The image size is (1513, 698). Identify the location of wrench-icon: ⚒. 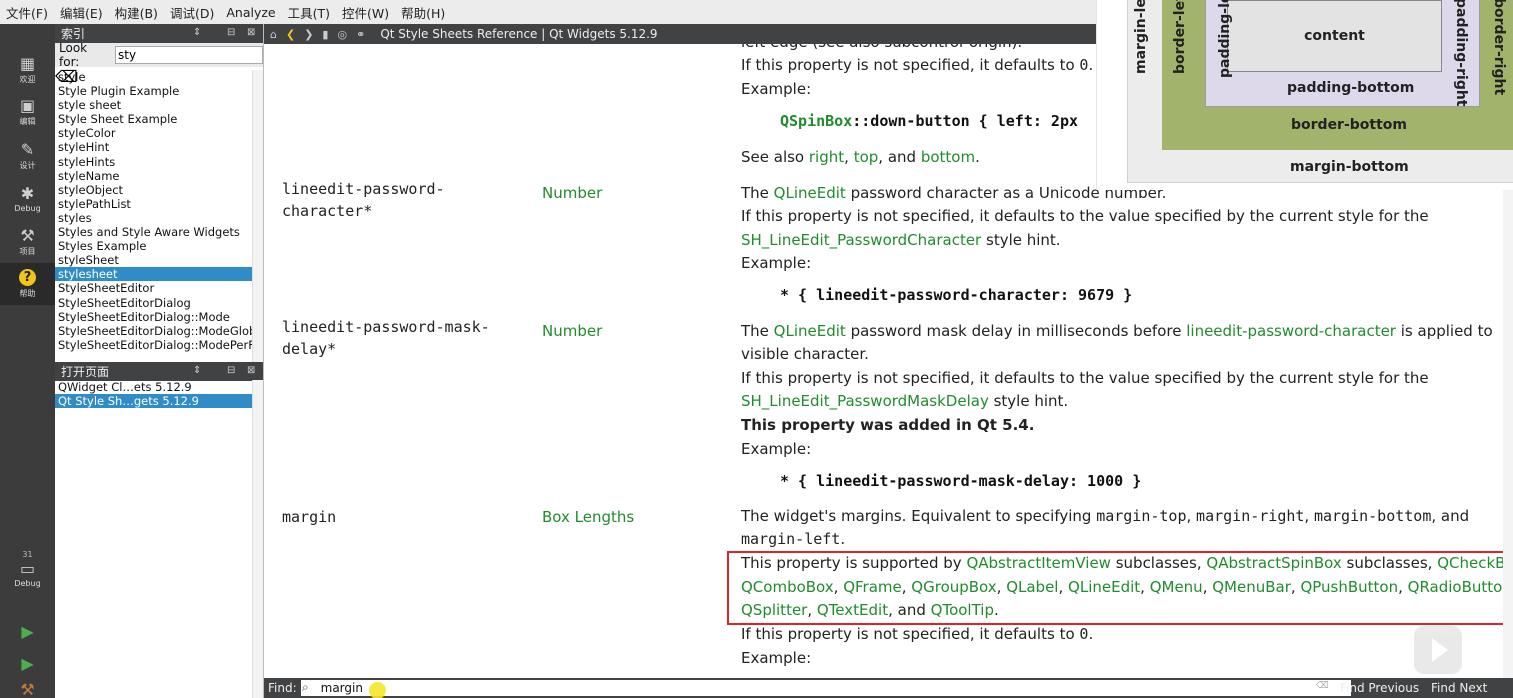
(27, 235).